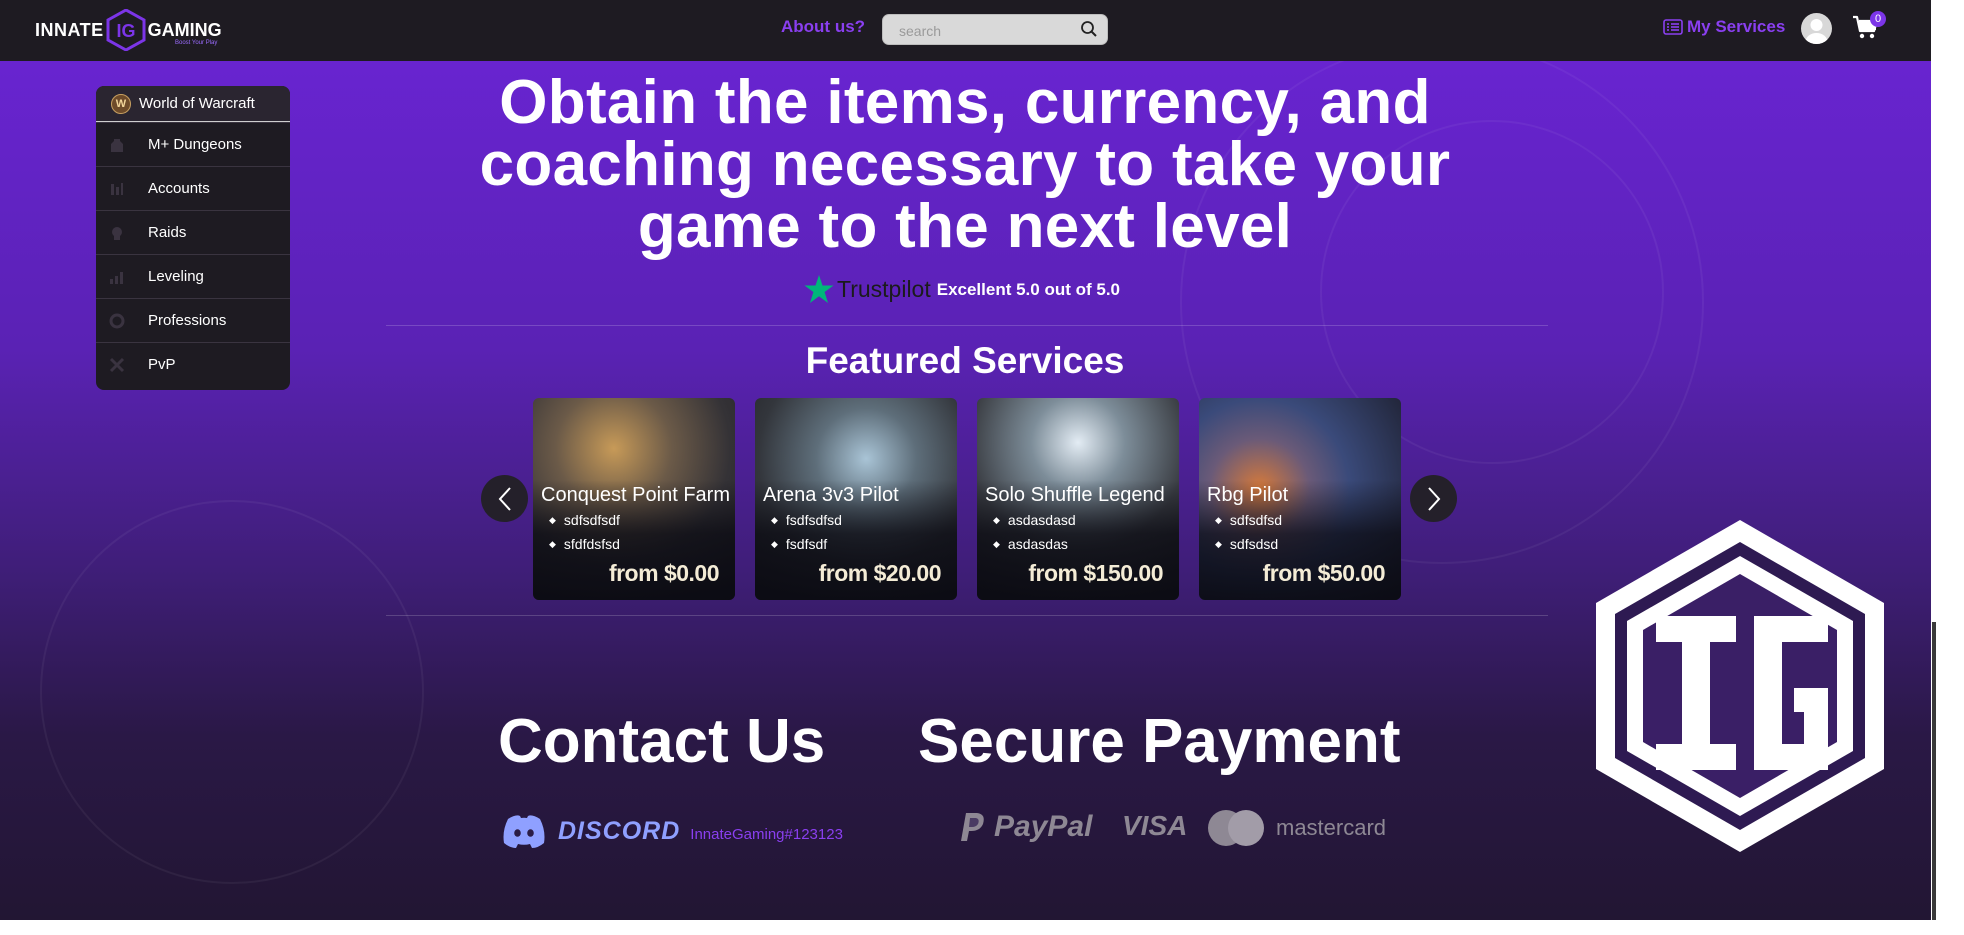  Describe the element at coordinates (965, 102) in the screenshot. I see `hero-line: Obtain the items, currency, and` at that location.